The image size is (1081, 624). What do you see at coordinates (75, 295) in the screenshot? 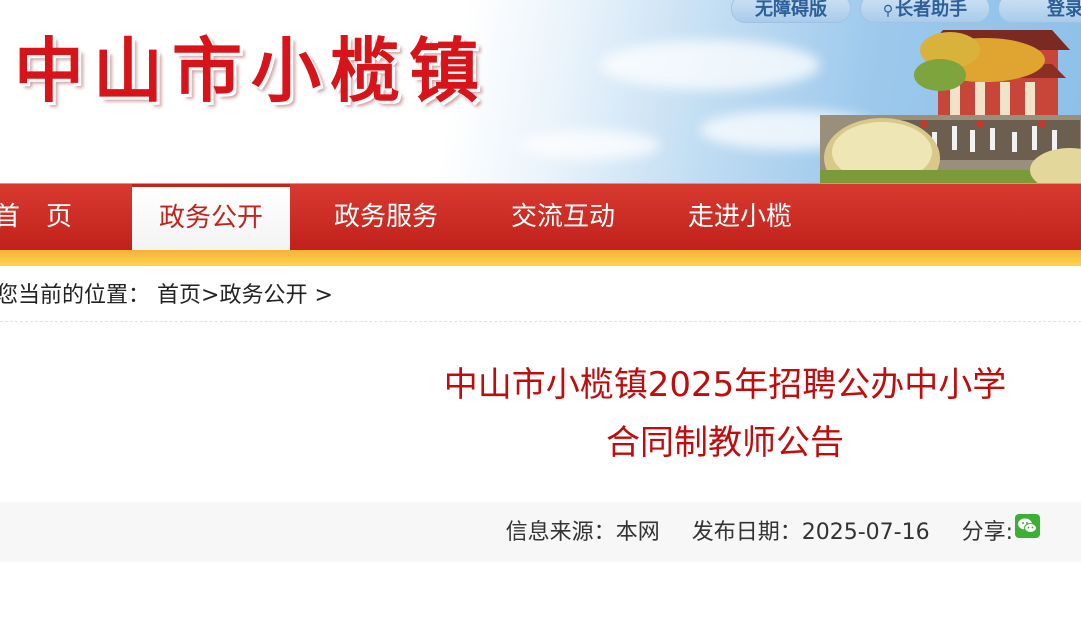
I see `breadcrumb-prefix: 您当前的位置：` at bounding box center [75, 295].